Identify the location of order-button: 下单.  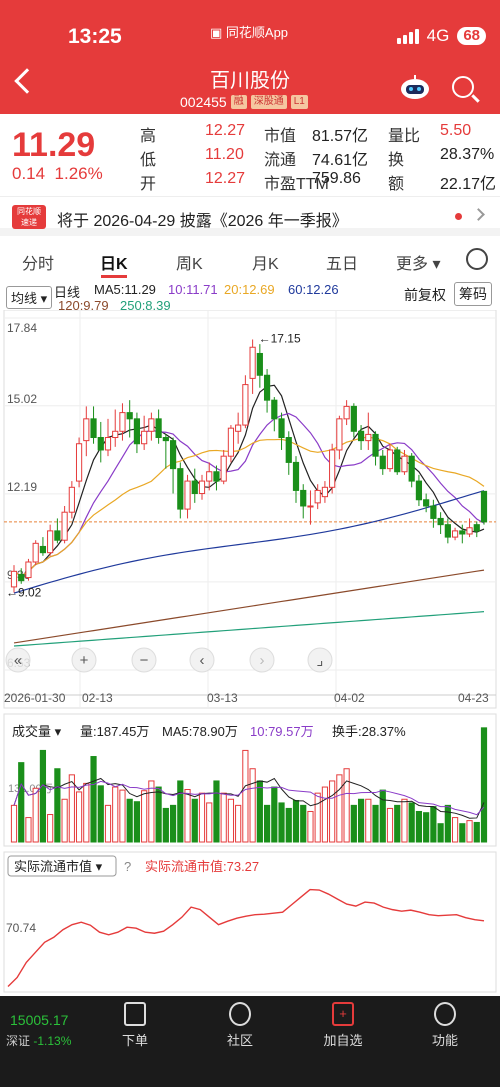
(135, 1025).